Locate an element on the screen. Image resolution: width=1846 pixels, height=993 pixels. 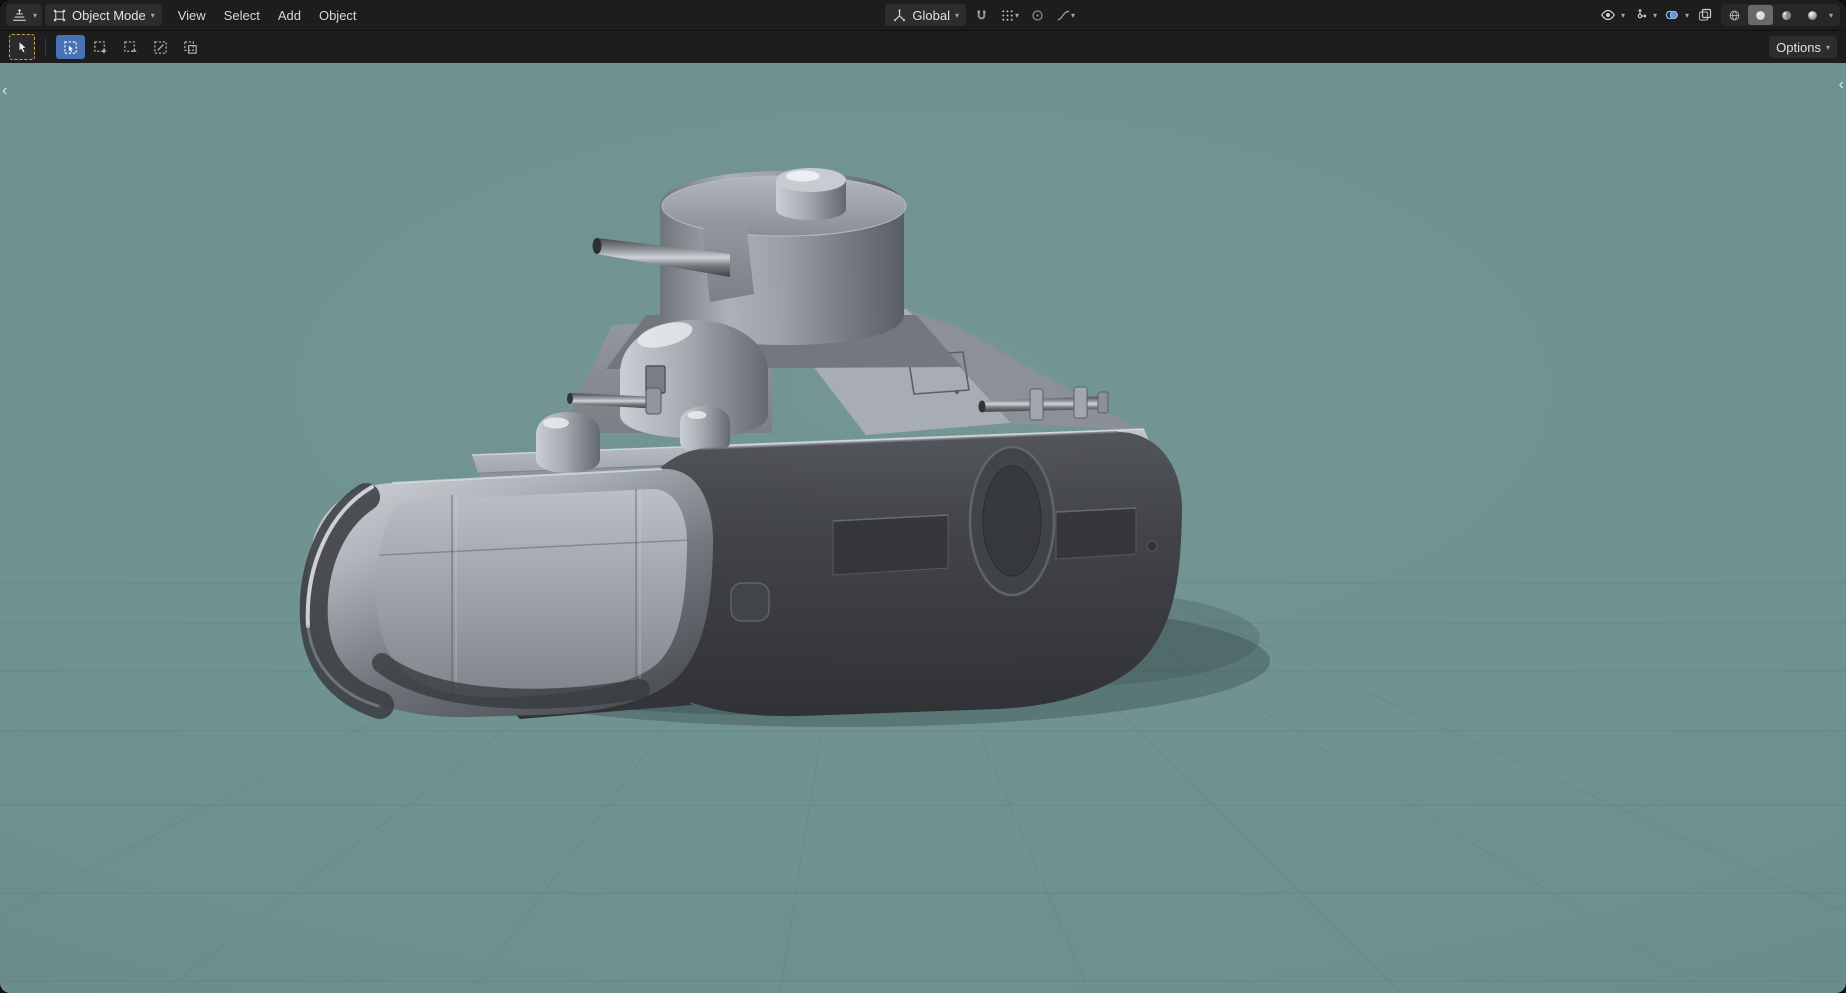
visibility-toggle is located at coordinates (1608, 15).